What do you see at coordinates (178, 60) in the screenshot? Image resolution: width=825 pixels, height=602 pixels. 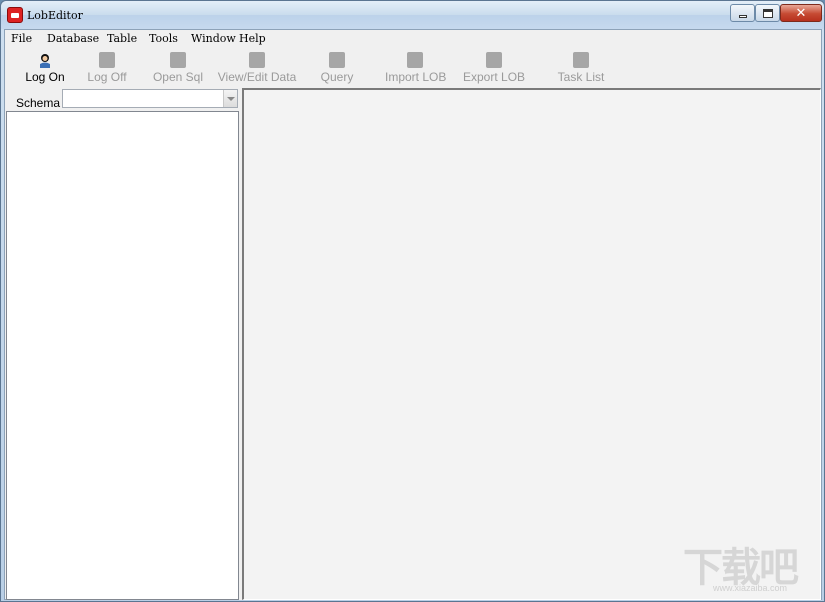 I see `open-folder-icon` at bounding box center [178, 60].